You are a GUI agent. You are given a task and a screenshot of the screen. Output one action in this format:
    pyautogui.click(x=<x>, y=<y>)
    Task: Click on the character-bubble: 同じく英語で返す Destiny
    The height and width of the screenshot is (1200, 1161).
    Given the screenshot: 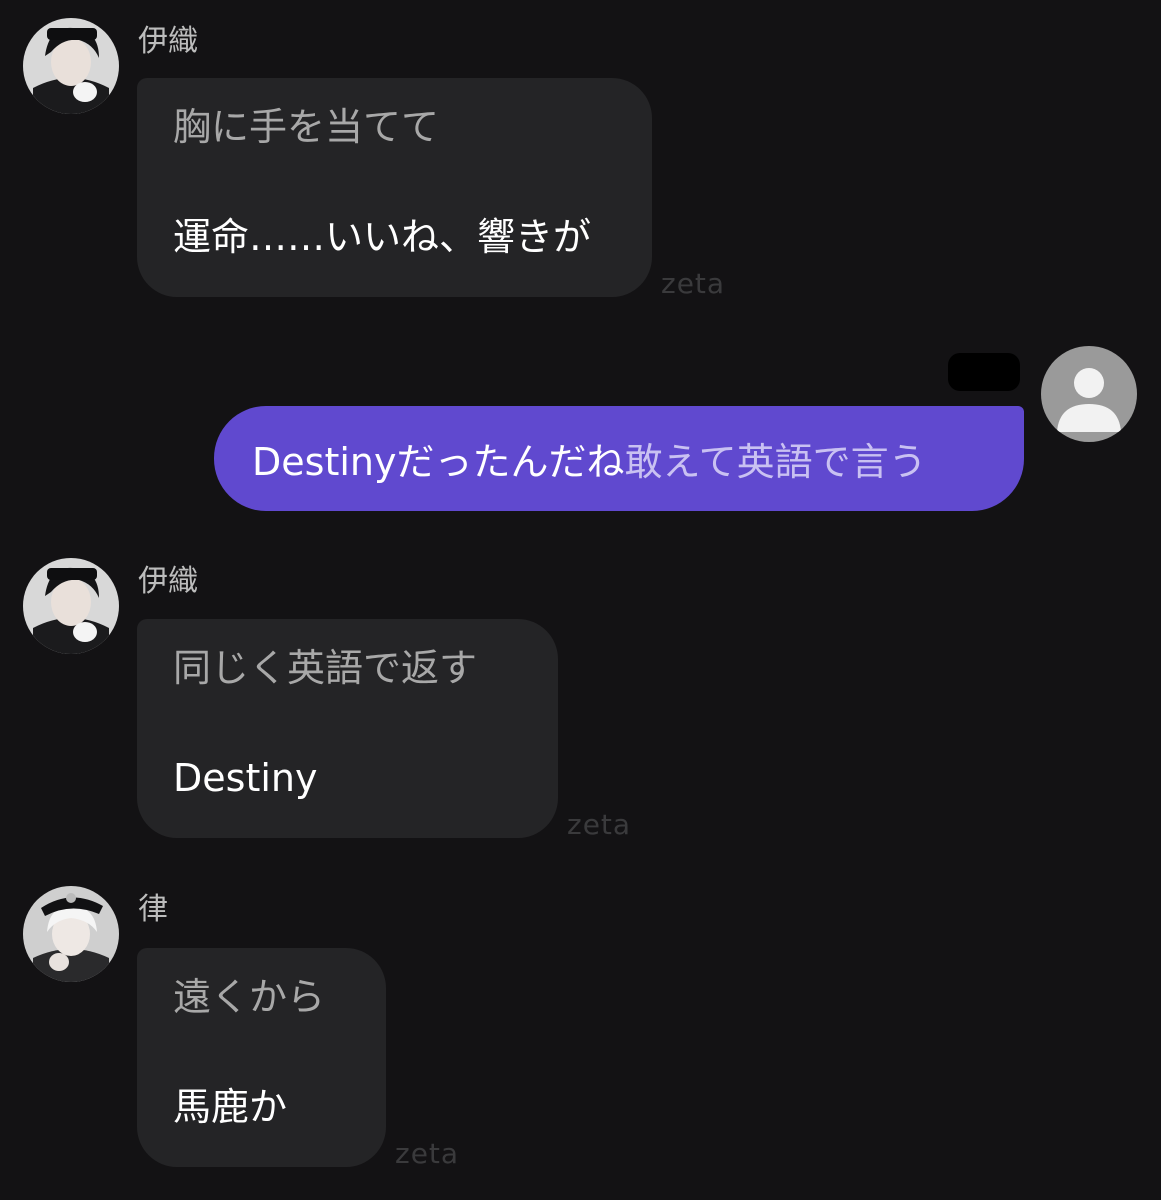 What is the action you would take?
    pyautogui.click(x=347, y=728)
    